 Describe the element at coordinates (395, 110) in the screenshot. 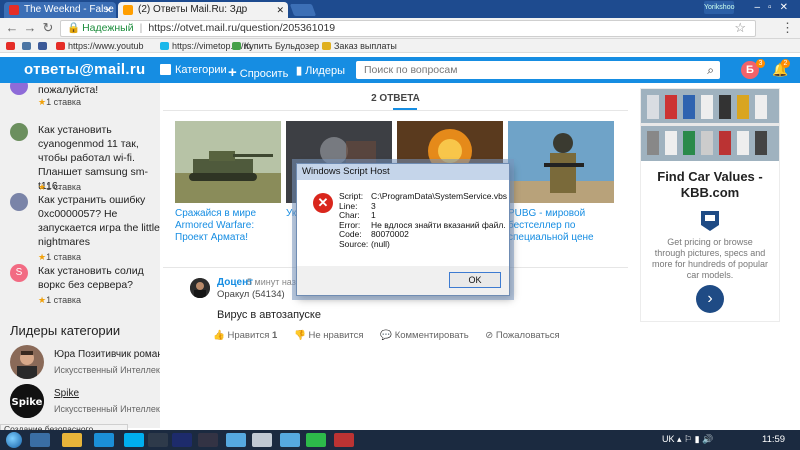

I see `divider` at that location.